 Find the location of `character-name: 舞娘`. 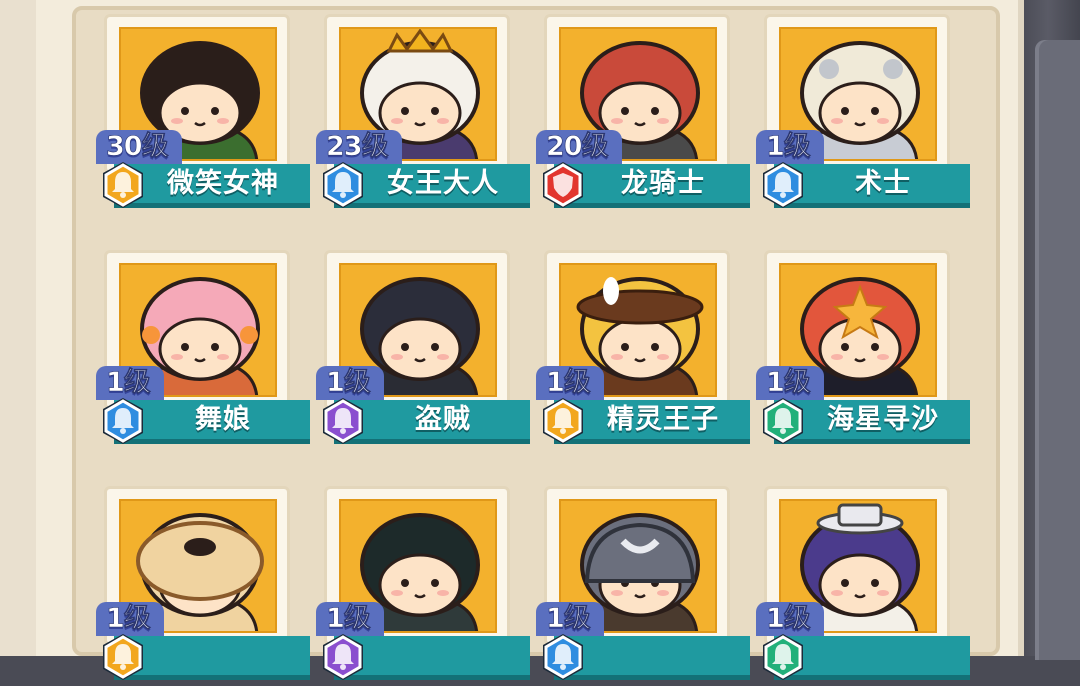

character-name: 舞娘 is located at coordinates (223, 419).